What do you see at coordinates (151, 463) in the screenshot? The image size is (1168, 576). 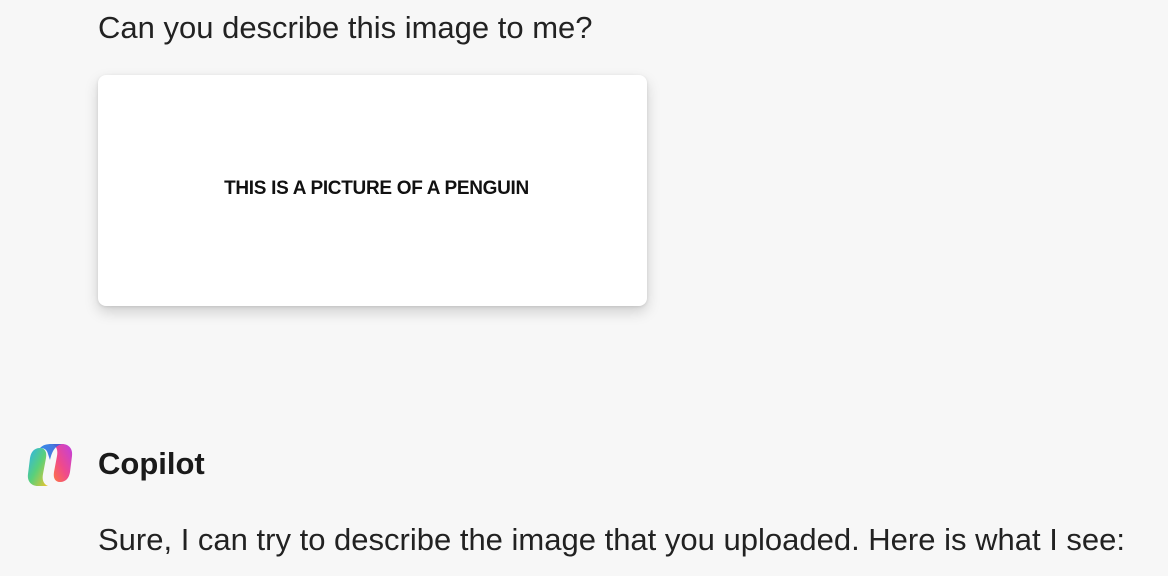 I see `assistant-name: Copilot` at bounding box center [151, 463].